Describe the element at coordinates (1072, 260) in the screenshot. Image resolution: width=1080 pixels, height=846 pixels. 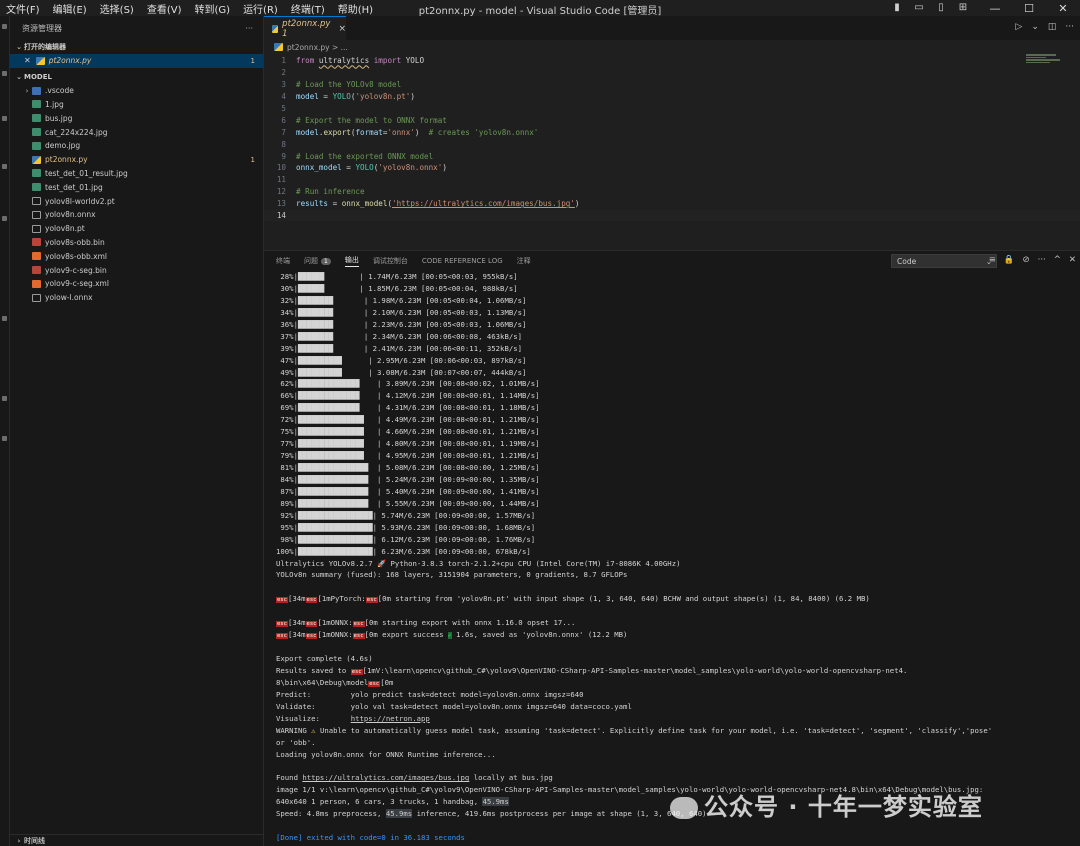
I see `close-panel-icon: ✕` at that location.